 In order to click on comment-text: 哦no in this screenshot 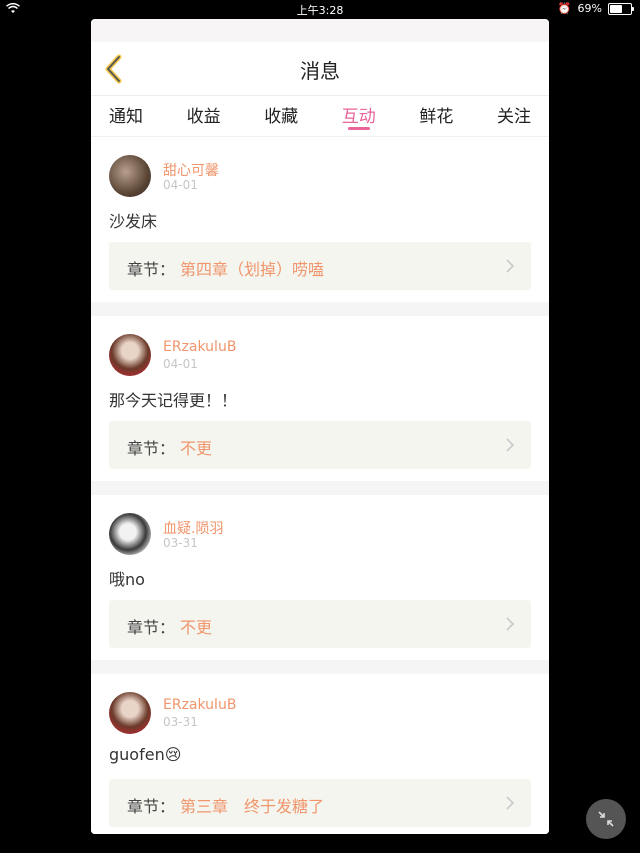, I will do `click(127, 579)`.